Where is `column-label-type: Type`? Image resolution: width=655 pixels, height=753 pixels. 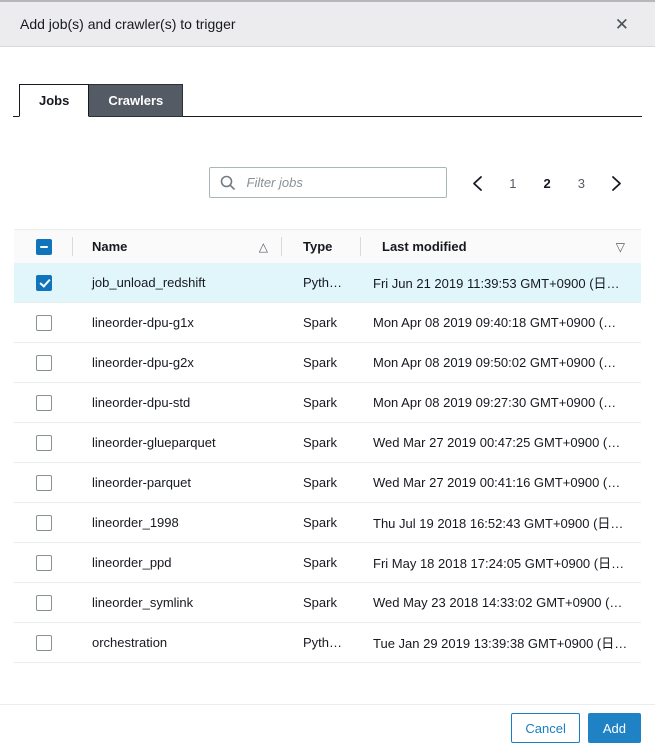 column-label-type: Type is located at coordinates (318, 246).